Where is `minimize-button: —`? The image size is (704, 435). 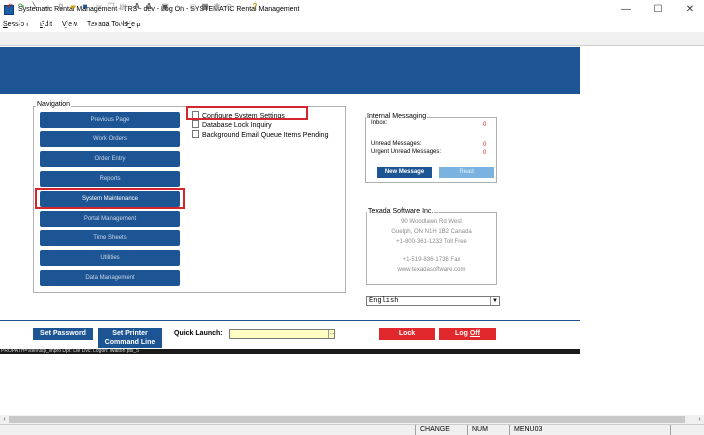
minimize-button: — is located at coordinates (626, 10).